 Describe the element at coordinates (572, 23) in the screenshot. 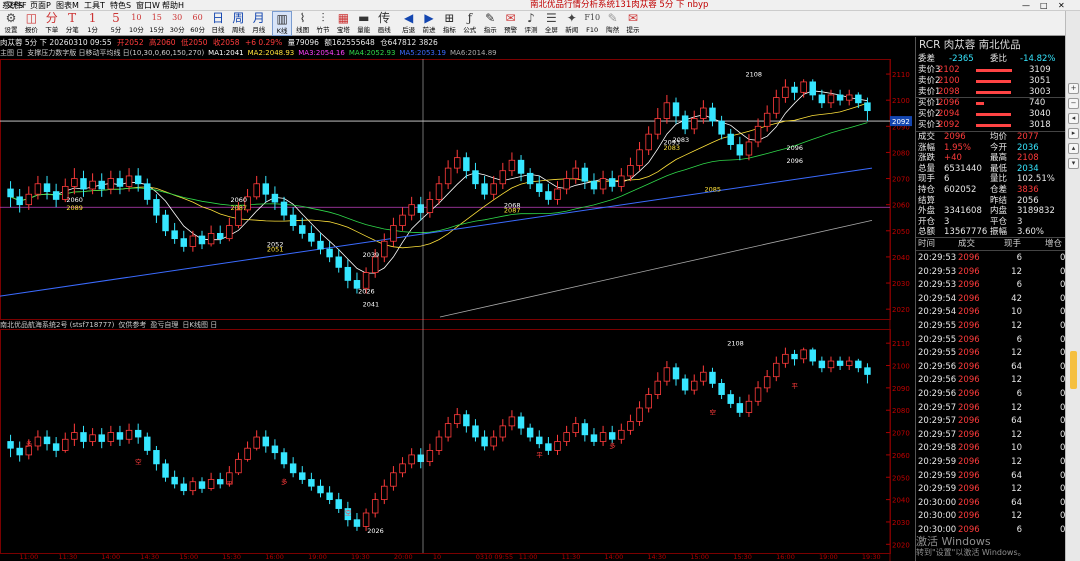

I see `toolbar-button-27: ✦ 新闻` at that location.